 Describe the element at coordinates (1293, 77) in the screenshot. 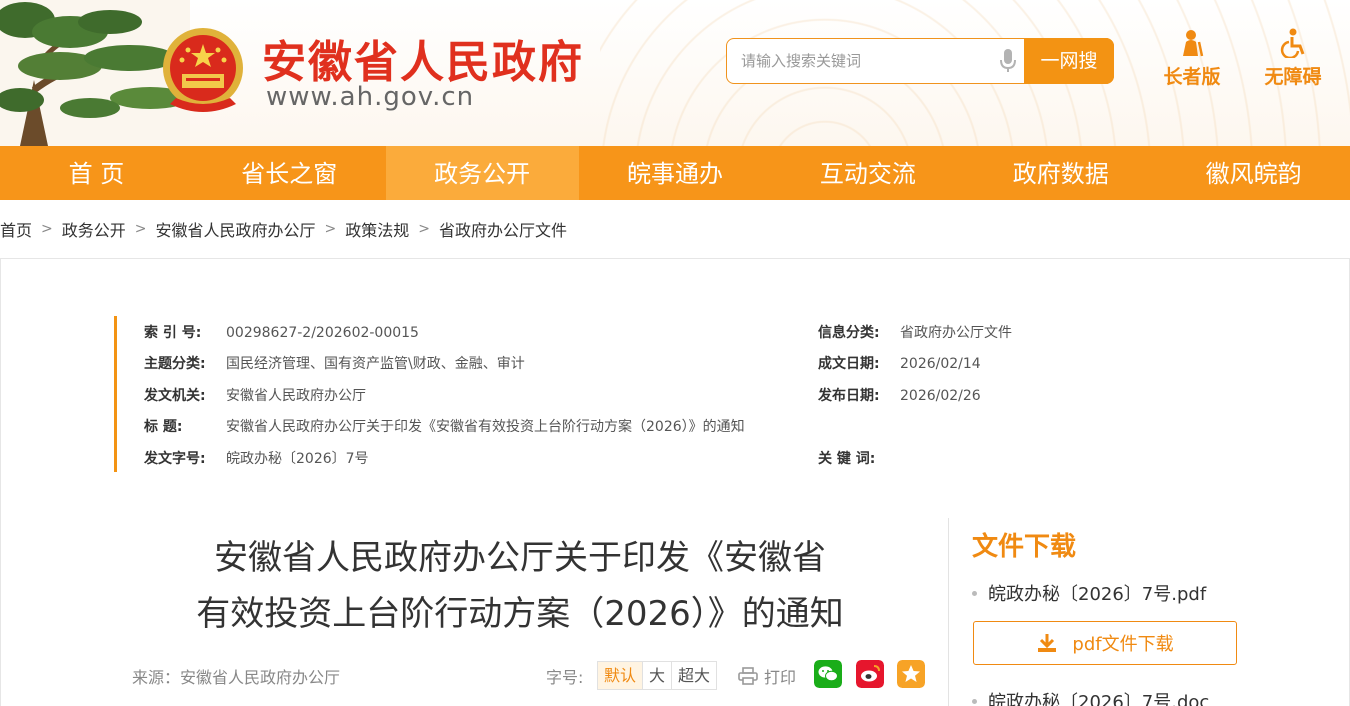

I see `accessibility-label: 无障碍` at that location.